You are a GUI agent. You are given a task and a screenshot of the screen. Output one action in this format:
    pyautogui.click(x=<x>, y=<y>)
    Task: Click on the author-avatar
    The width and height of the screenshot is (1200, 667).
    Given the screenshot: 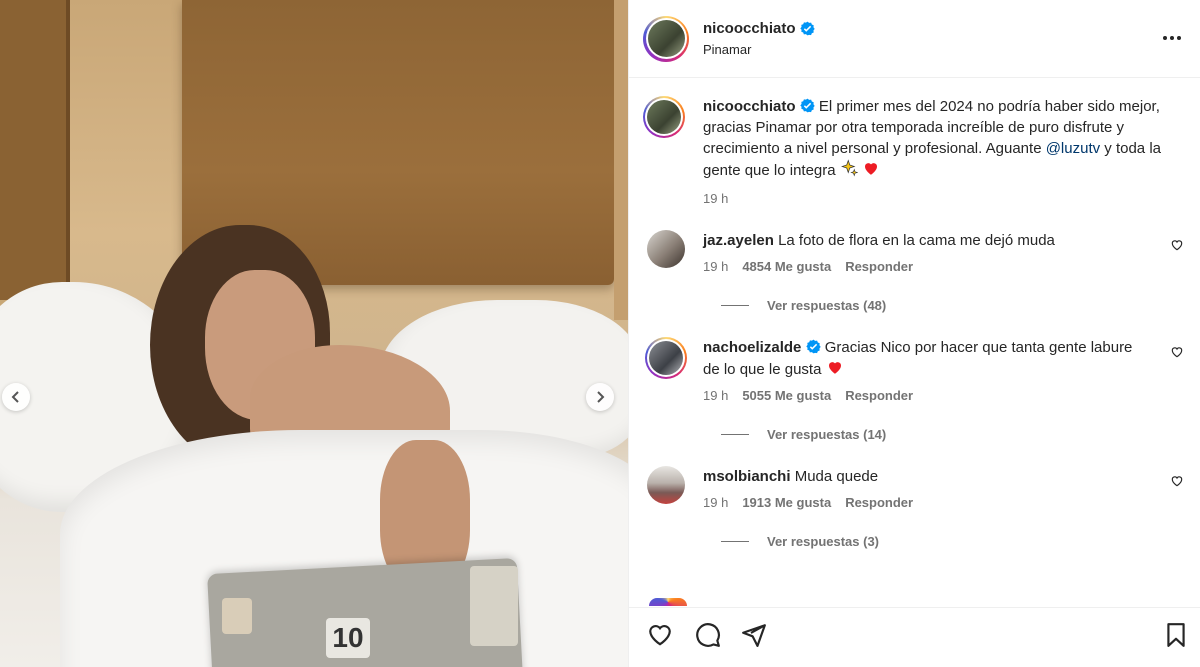 What is the action you would take?
    pyautogui.click(x=666, y=38)
    